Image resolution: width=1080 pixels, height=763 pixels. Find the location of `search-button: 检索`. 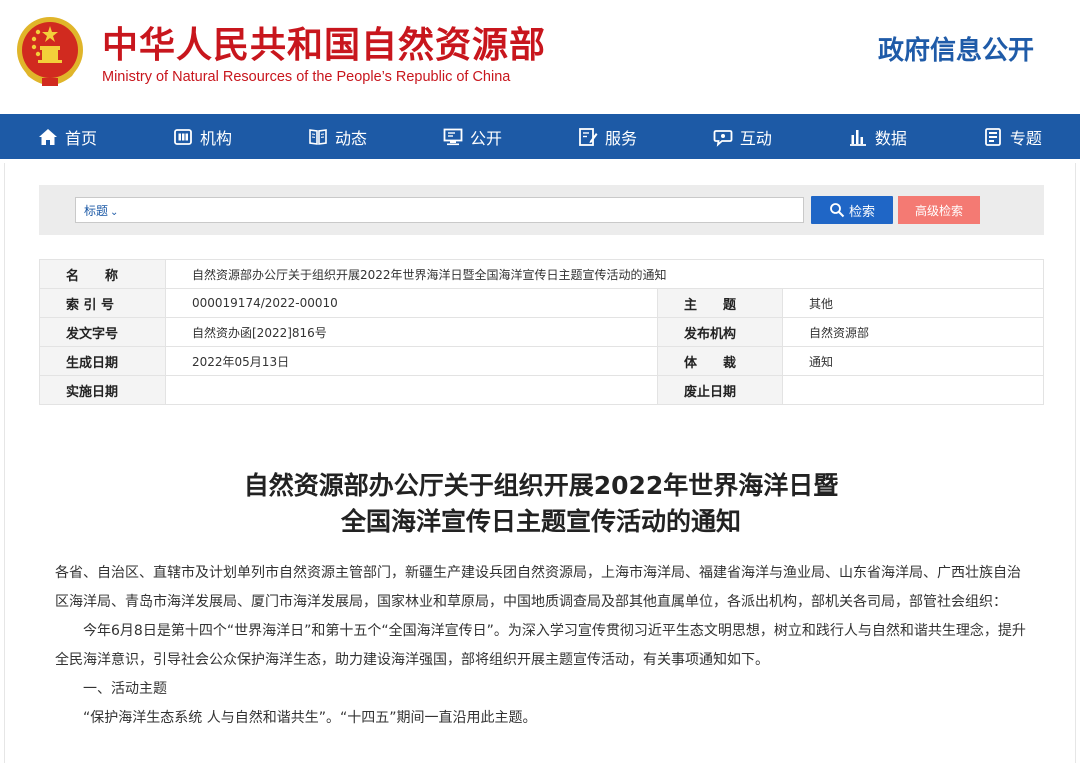

search-button: 检索 is located at coordinates (852, 210).